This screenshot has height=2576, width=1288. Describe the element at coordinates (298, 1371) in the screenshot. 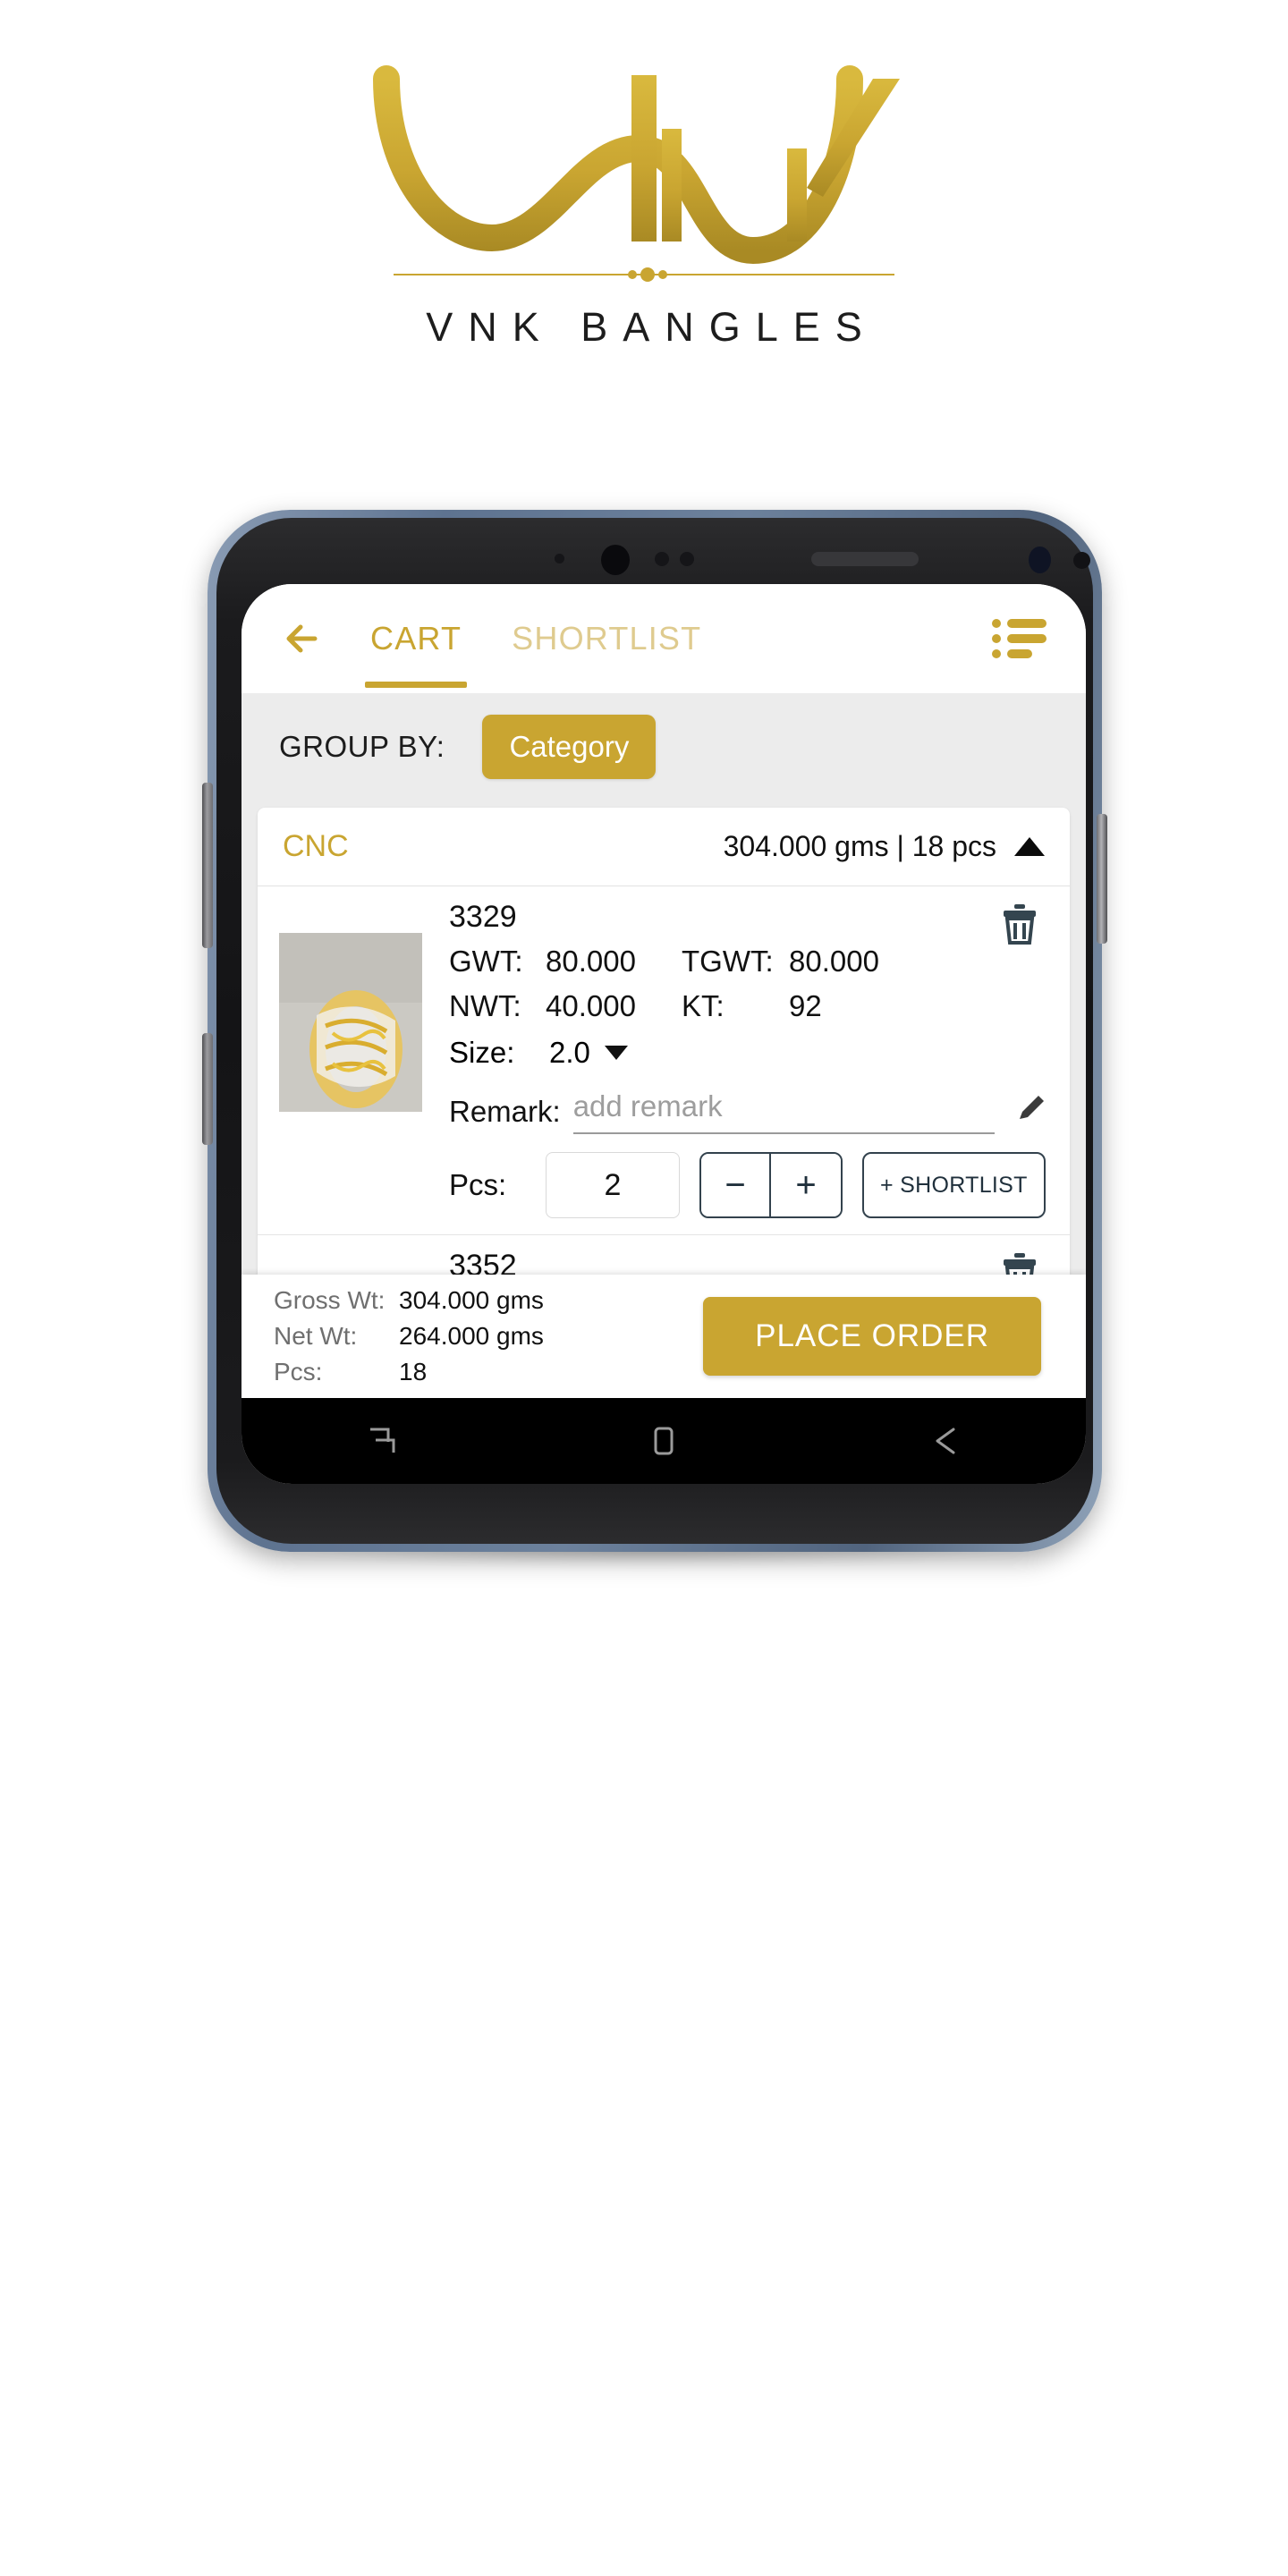

I see `total-pcs-label: Pcs:` at that location.